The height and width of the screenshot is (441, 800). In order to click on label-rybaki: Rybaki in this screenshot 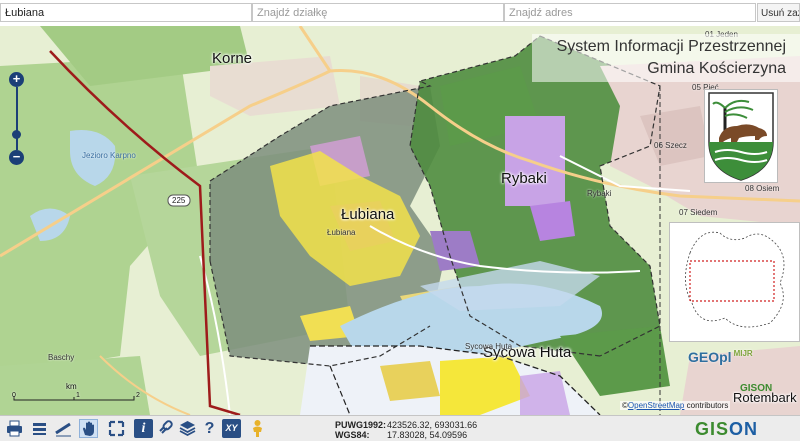, I will do `click(524, 178)`.